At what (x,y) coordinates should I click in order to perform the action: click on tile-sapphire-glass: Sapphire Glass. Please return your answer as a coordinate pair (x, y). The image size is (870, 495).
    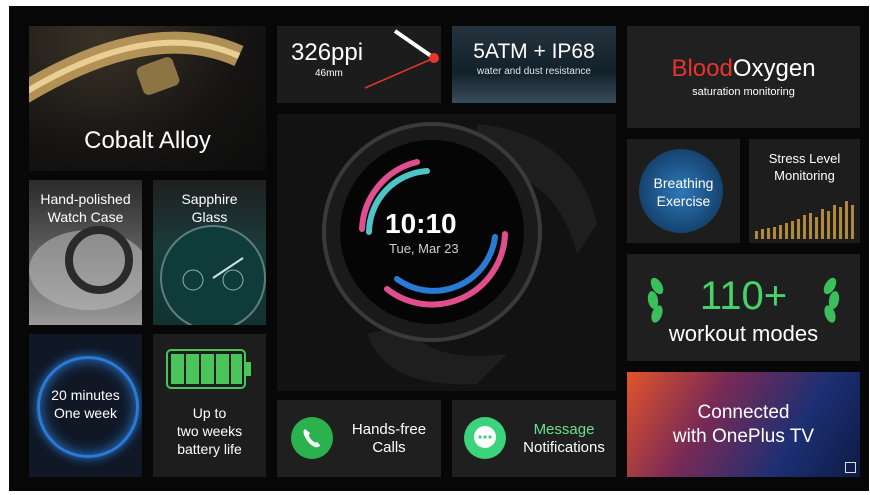
    Looking at the image, I should click on (209, 252).